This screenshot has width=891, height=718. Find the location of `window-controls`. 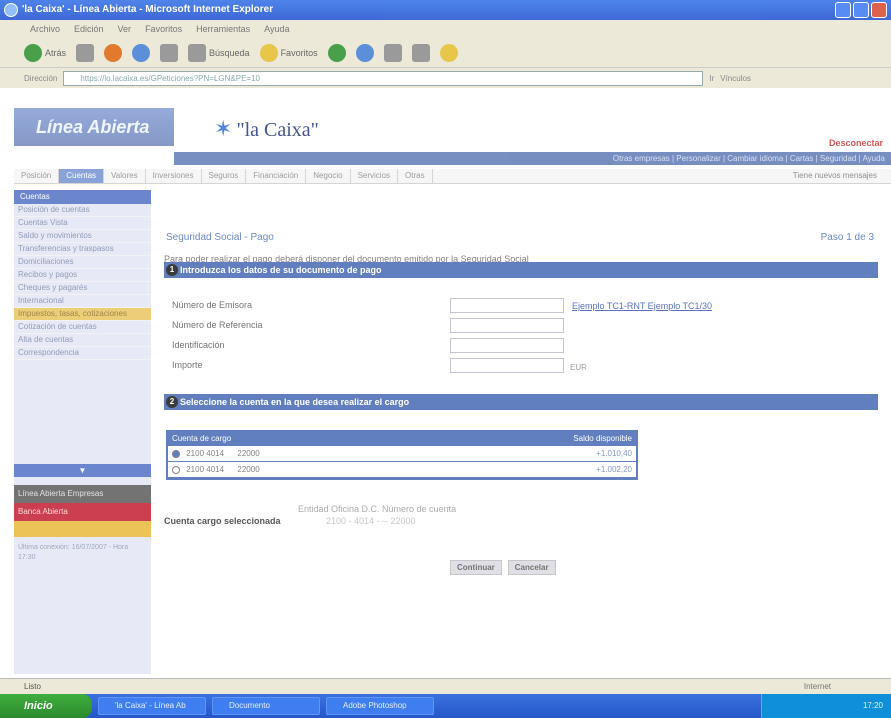

window-controls is located at coordinates (861, 10).